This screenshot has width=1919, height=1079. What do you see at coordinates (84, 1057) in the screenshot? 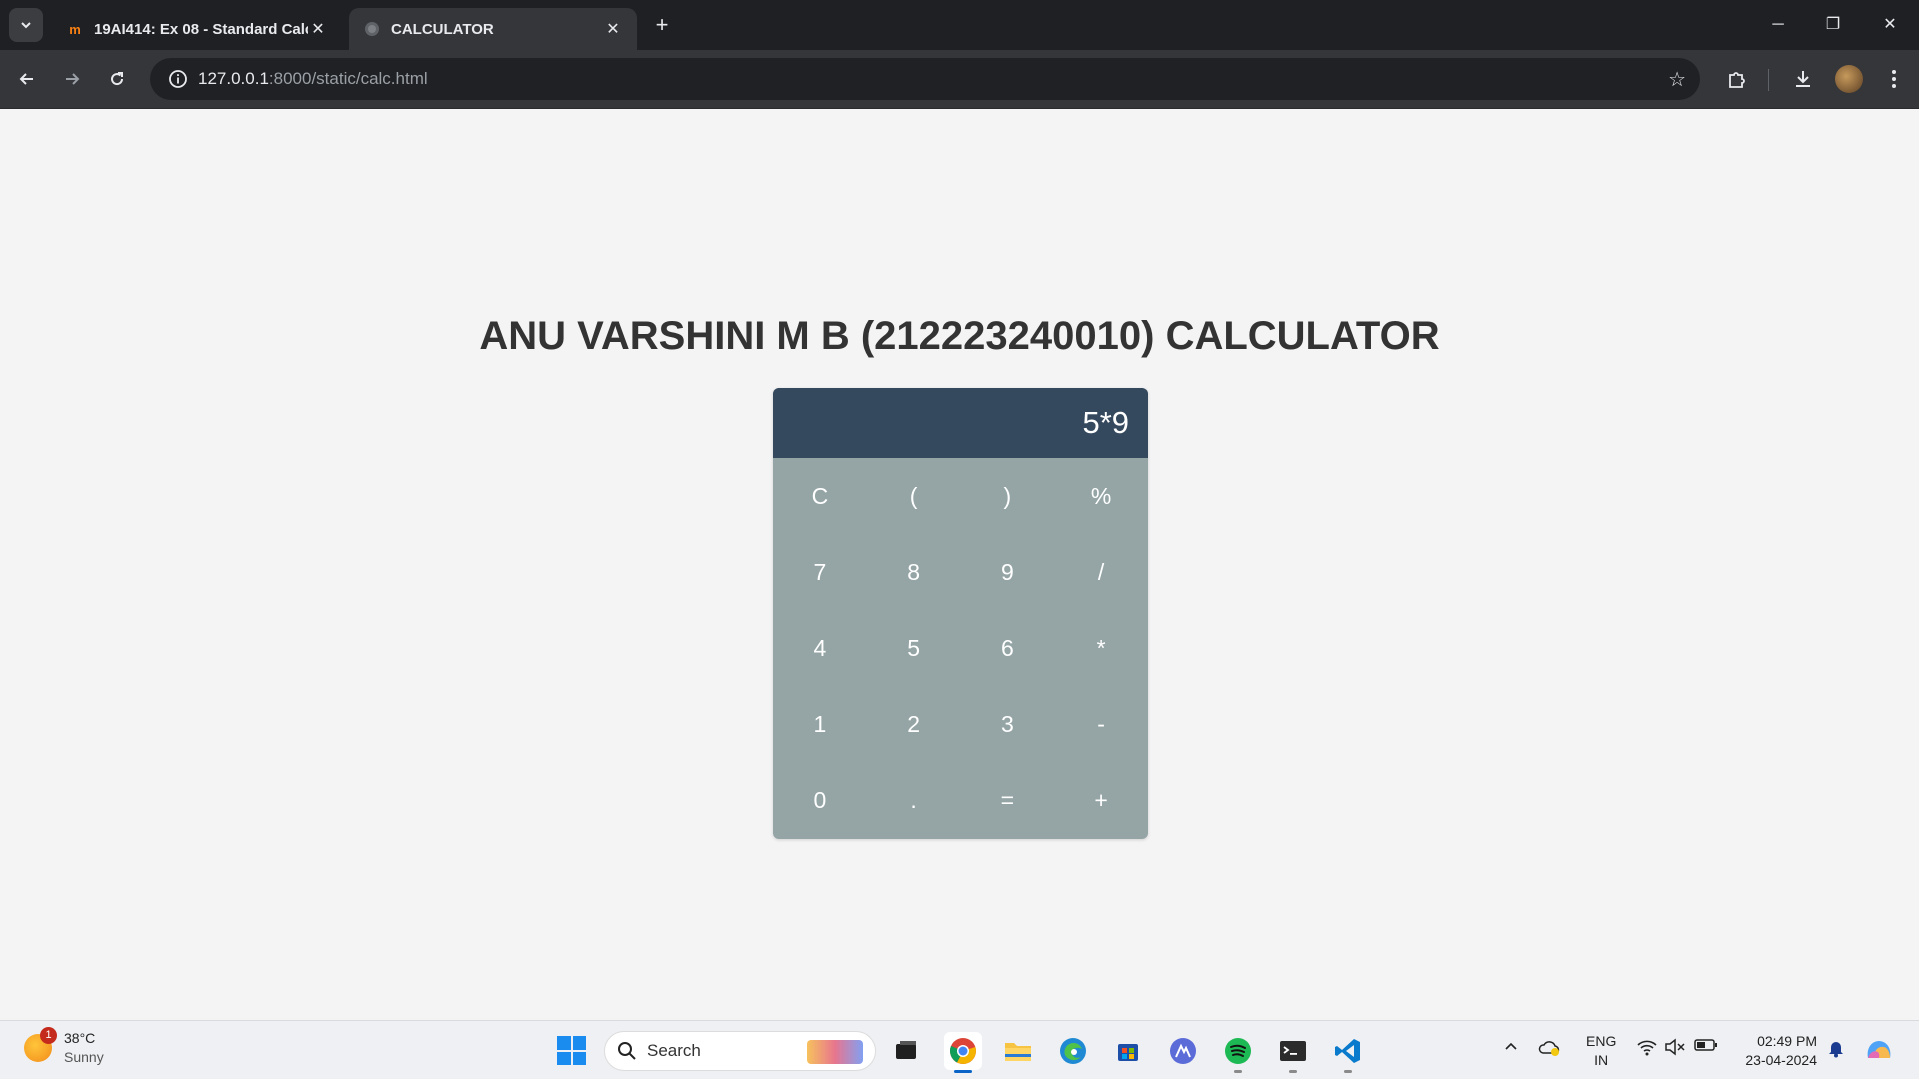
I see `weather-condition: Sunny` at bounding box center [84, 1057].